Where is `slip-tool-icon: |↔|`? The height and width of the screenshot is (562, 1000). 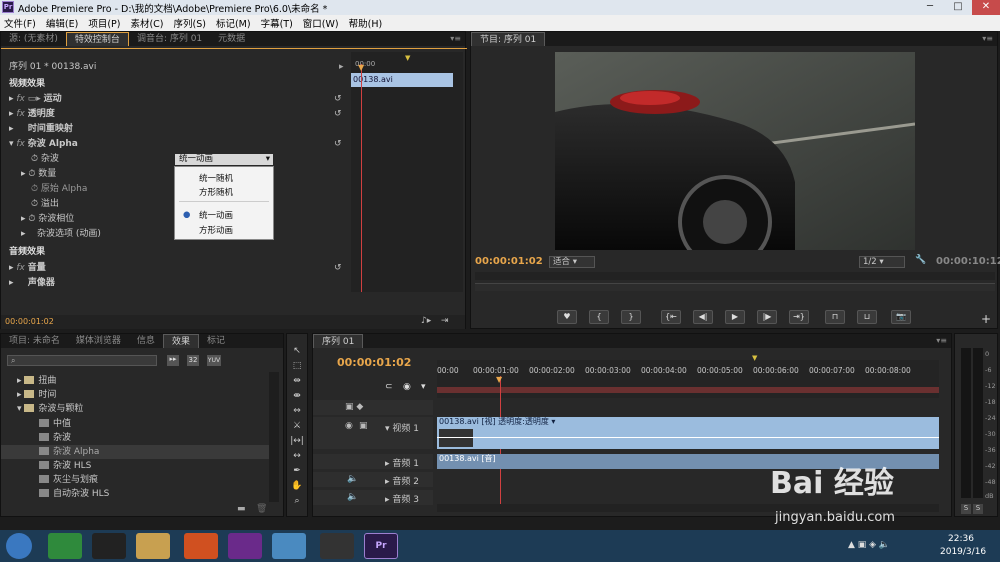 slip-tool-icon: |↔| is located at coordinates (297, 441).